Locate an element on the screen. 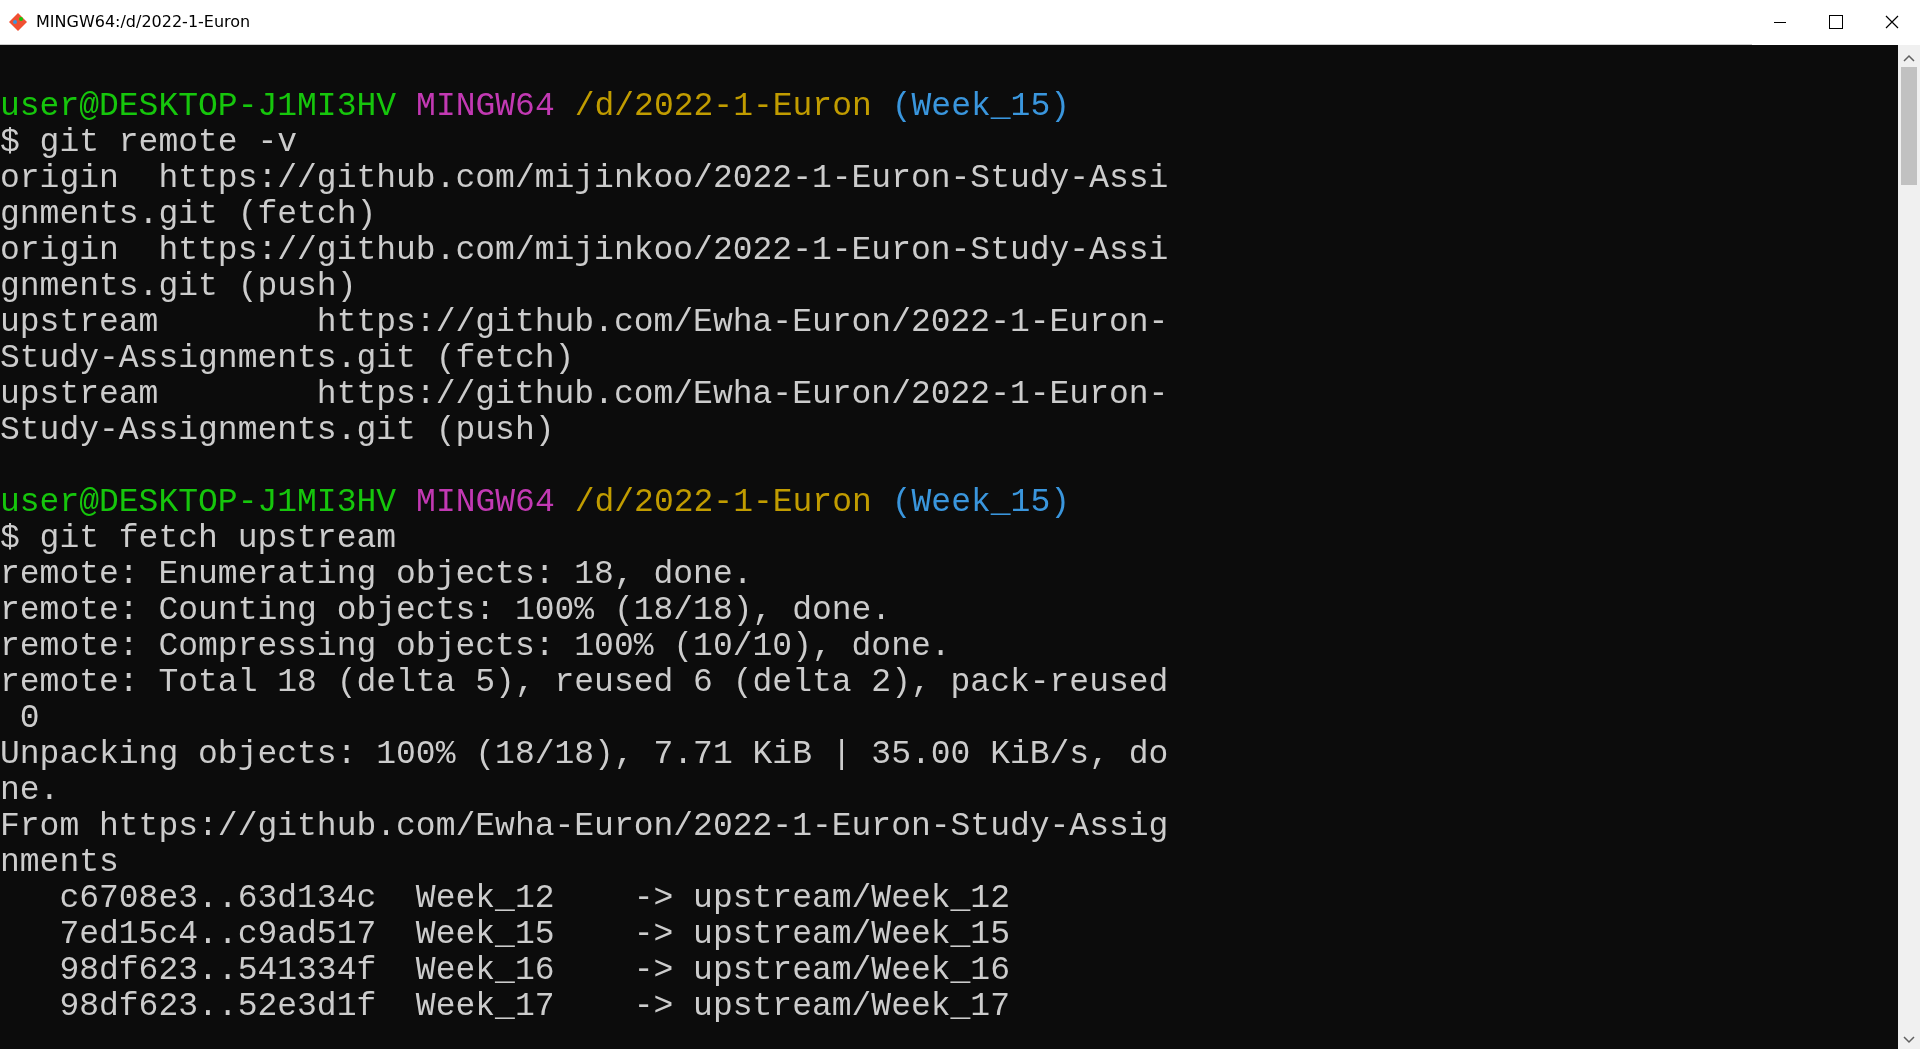 This screenshot has height=1049, width=1920. terminal-line: remote: Total 18 (delta 5), reused 6 (delta 2), pack-reused is located at coordinates (584, 683).